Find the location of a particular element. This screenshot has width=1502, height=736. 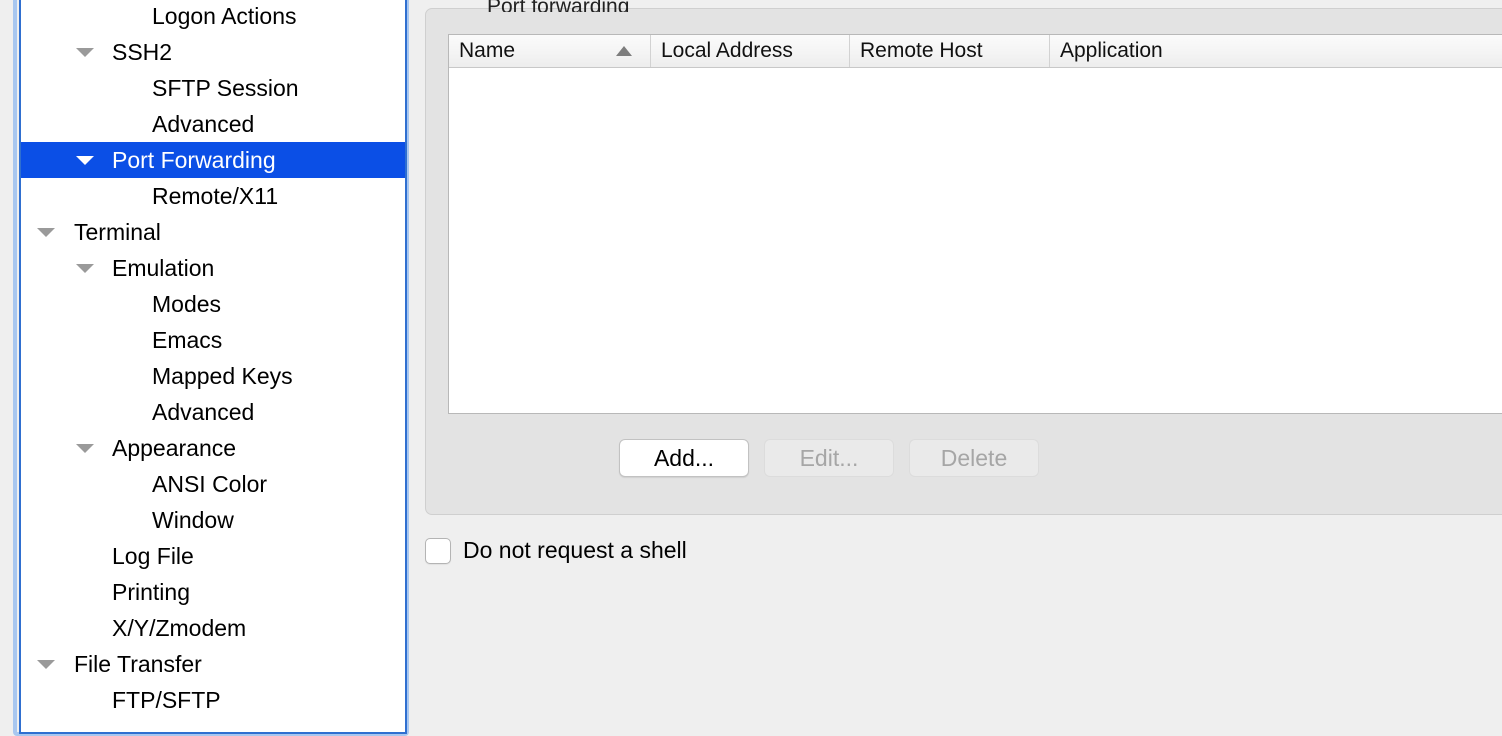

column-header-remote-host-label: Remote Host is located at coordinates (921, 50).